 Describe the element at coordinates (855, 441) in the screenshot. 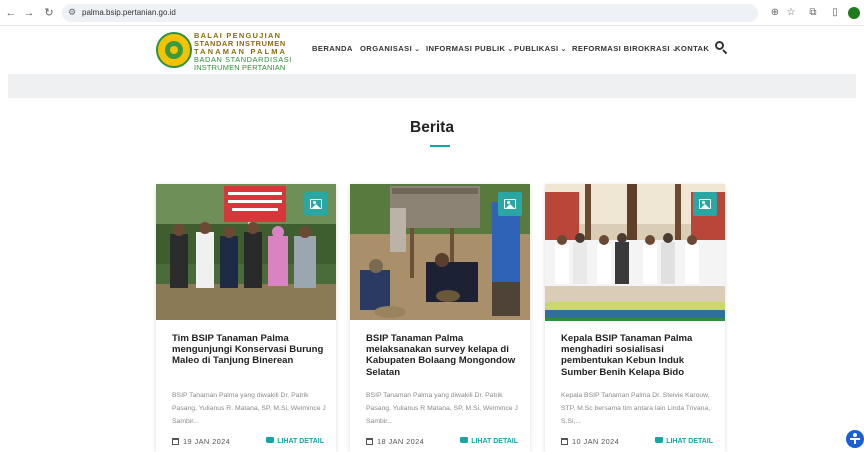

I see `accessibility-icon-body` at that location.